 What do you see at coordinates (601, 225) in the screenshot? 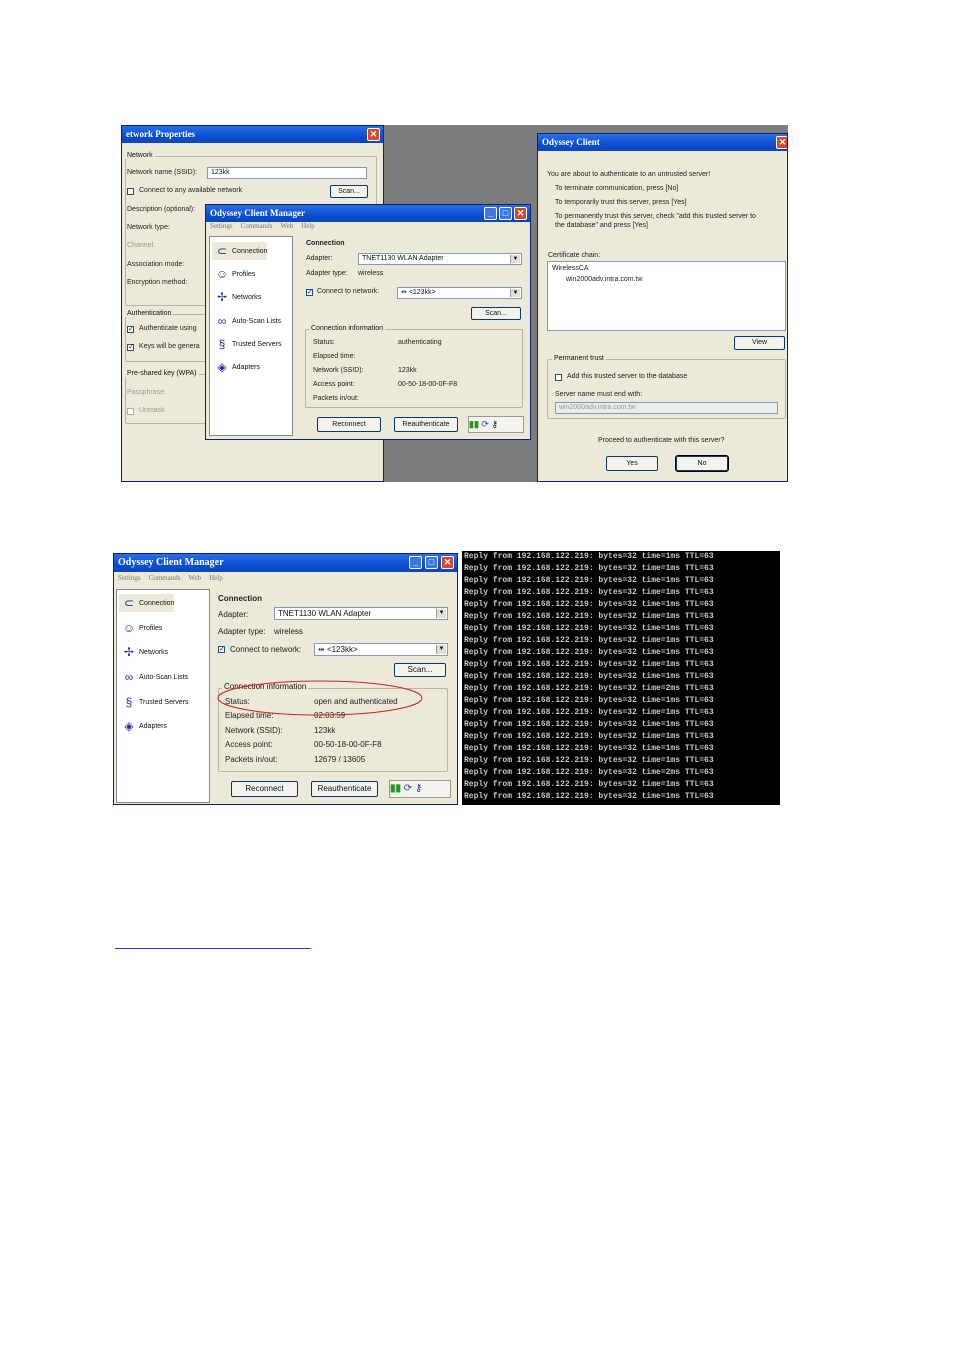
I see `oc-line3b: the database" and press [Yes]` at bounding box center [601, 225].